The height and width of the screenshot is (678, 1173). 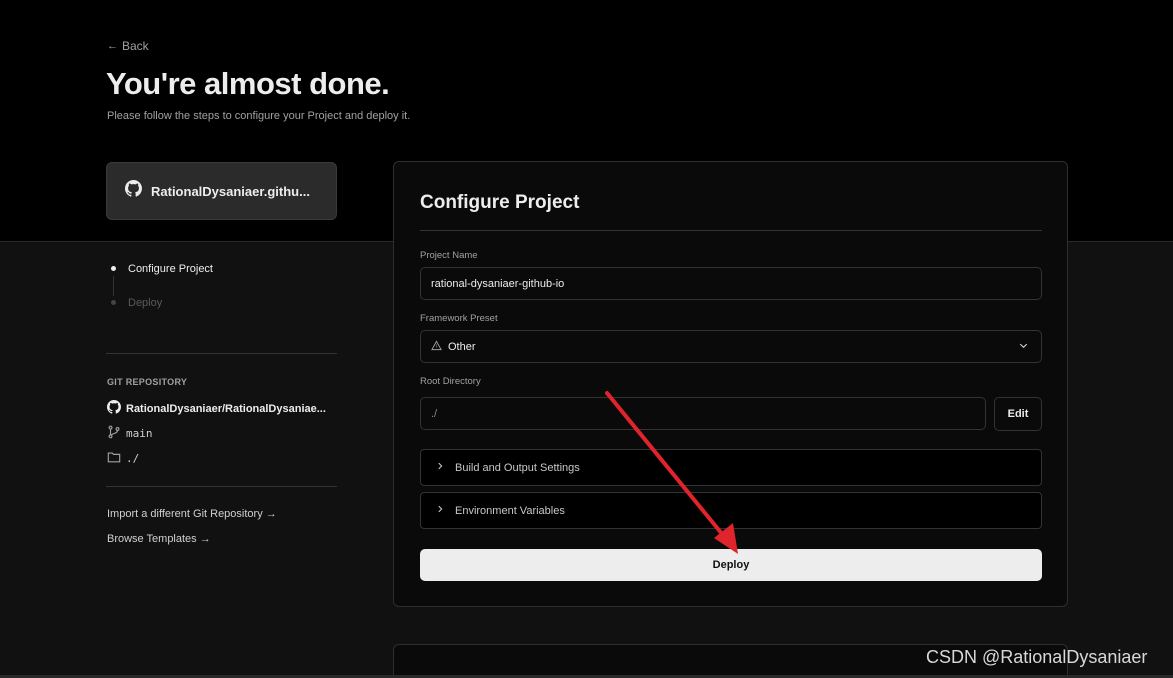 I want to click on chevron-down-icon, so click(x=1023, y=347).